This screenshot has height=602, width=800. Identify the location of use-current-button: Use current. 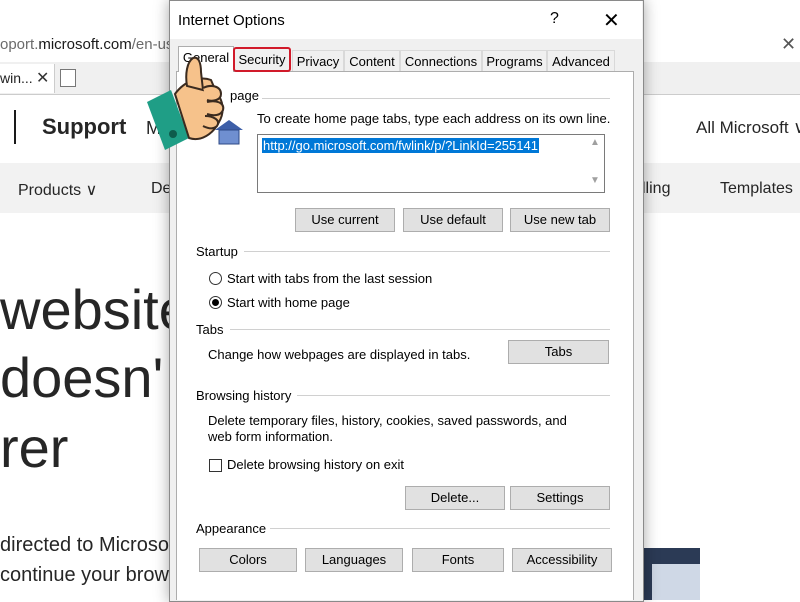
(345, 220).